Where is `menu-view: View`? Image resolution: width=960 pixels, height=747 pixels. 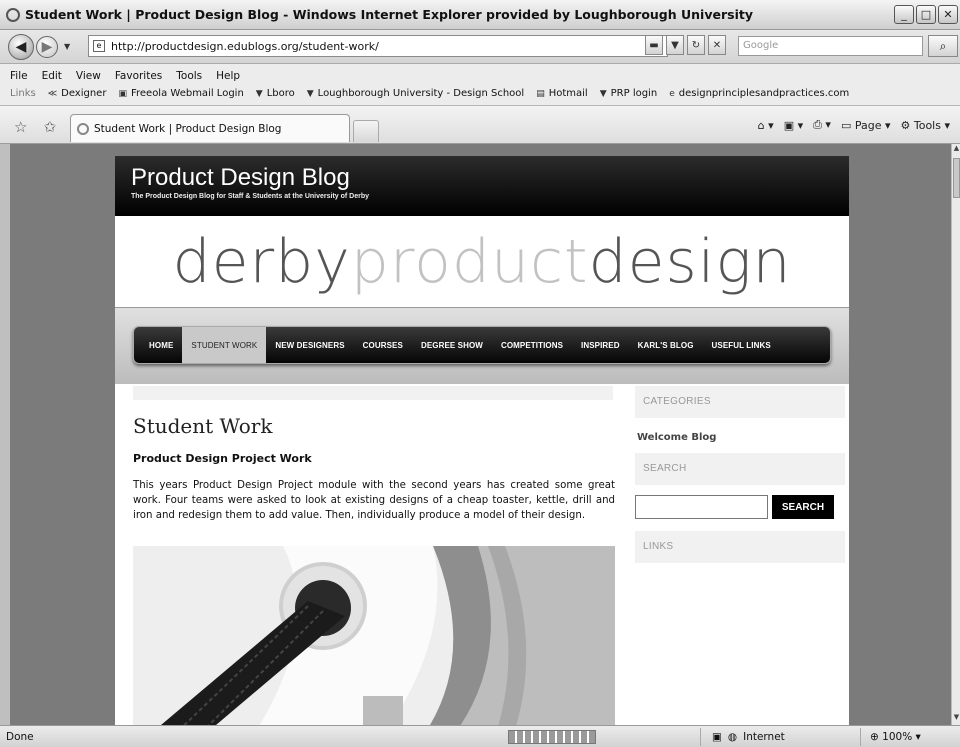
menu-view: View is located at coordinates (88, 76).